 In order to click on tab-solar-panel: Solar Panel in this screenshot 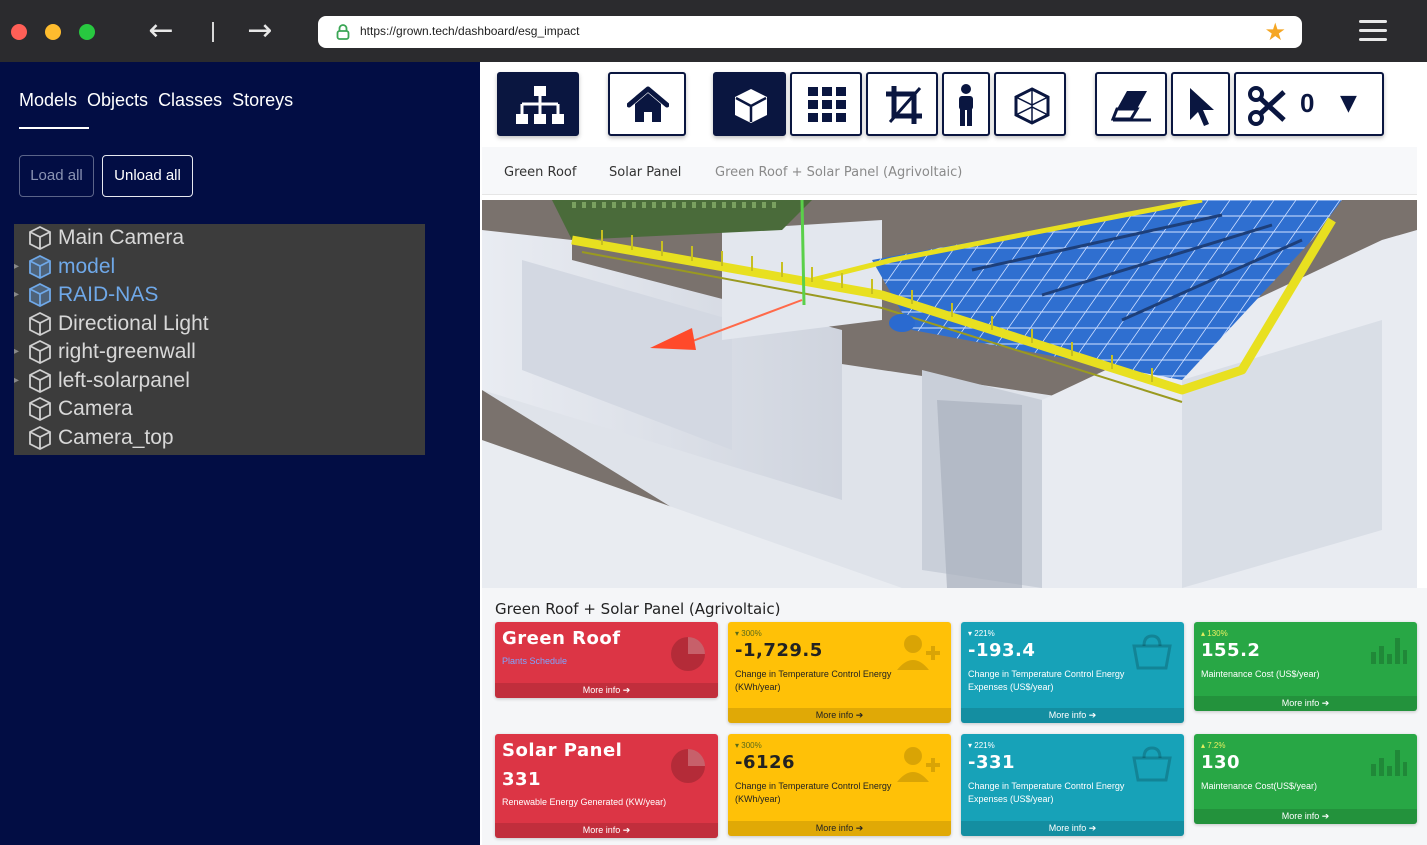, I will do `click(645, 172)`.